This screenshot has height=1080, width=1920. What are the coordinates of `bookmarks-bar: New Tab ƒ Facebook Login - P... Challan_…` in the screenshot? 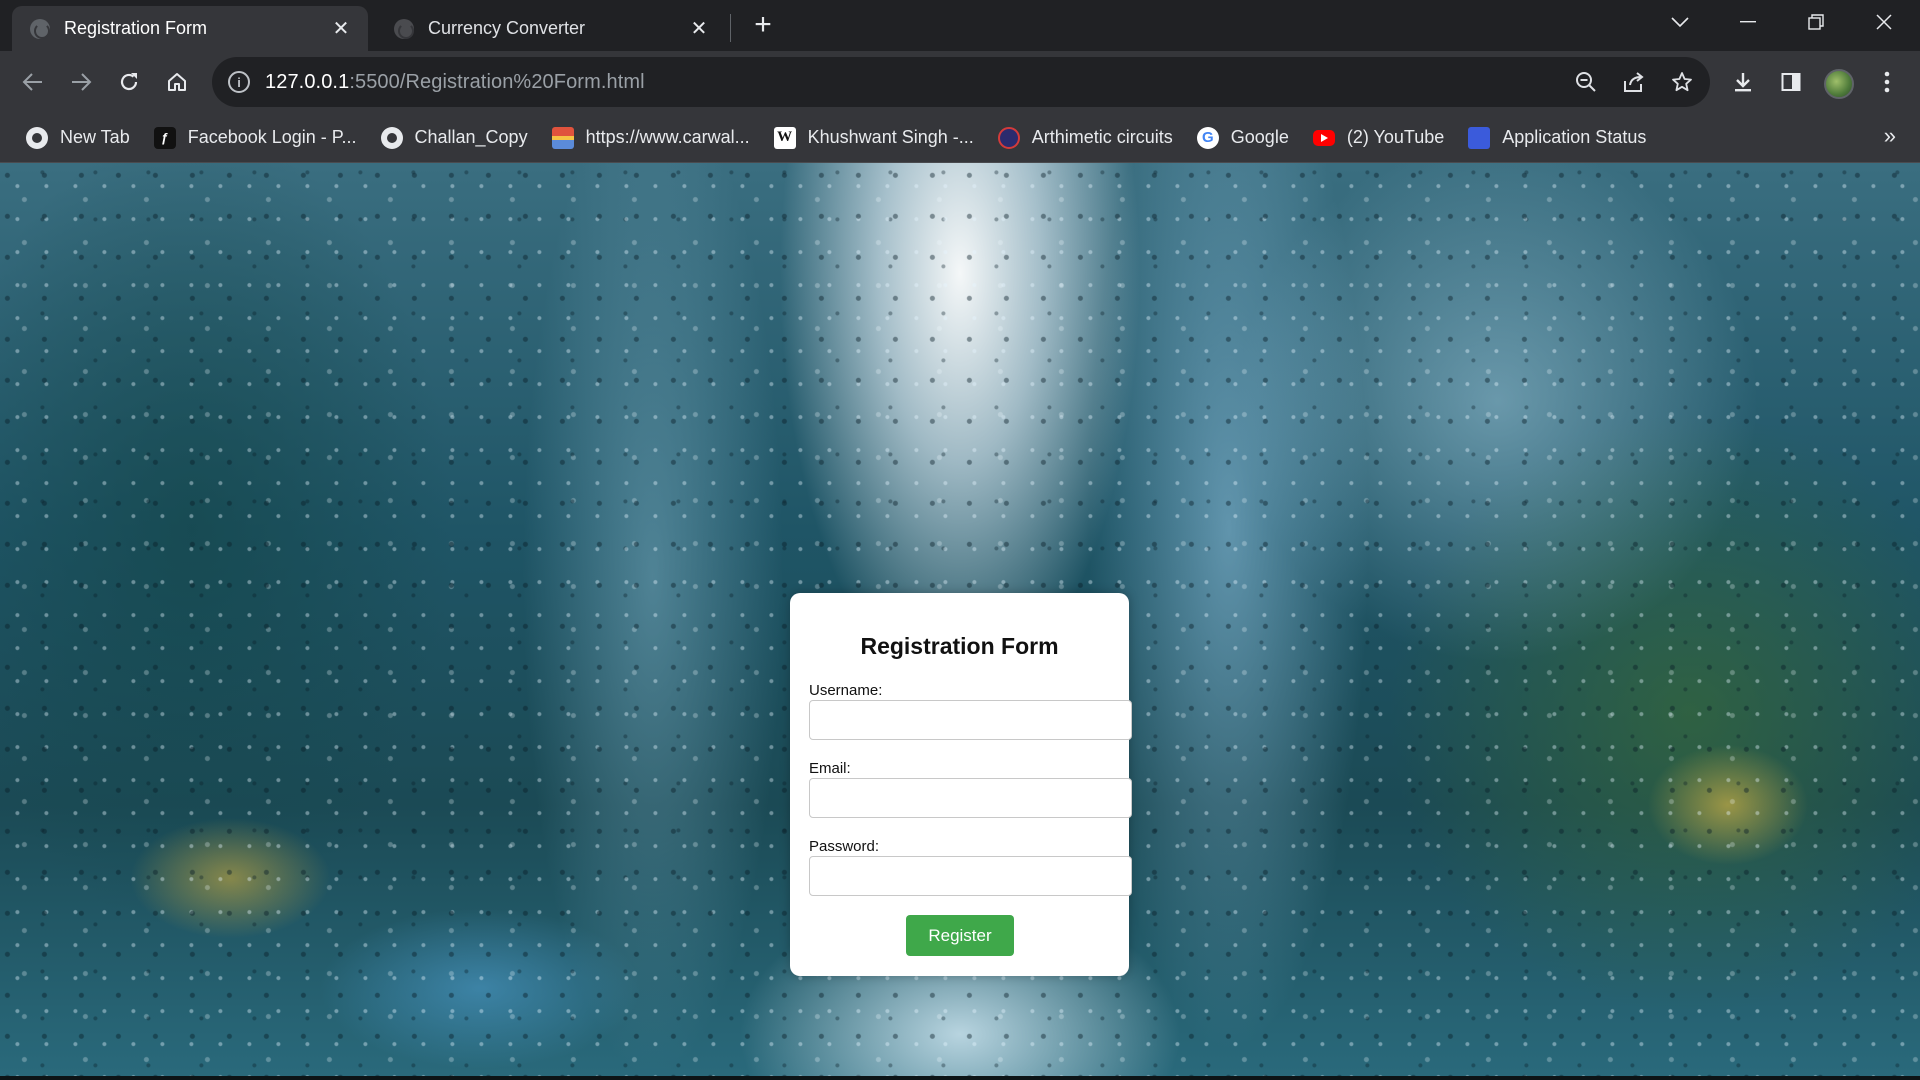 It's located at (960, 138).